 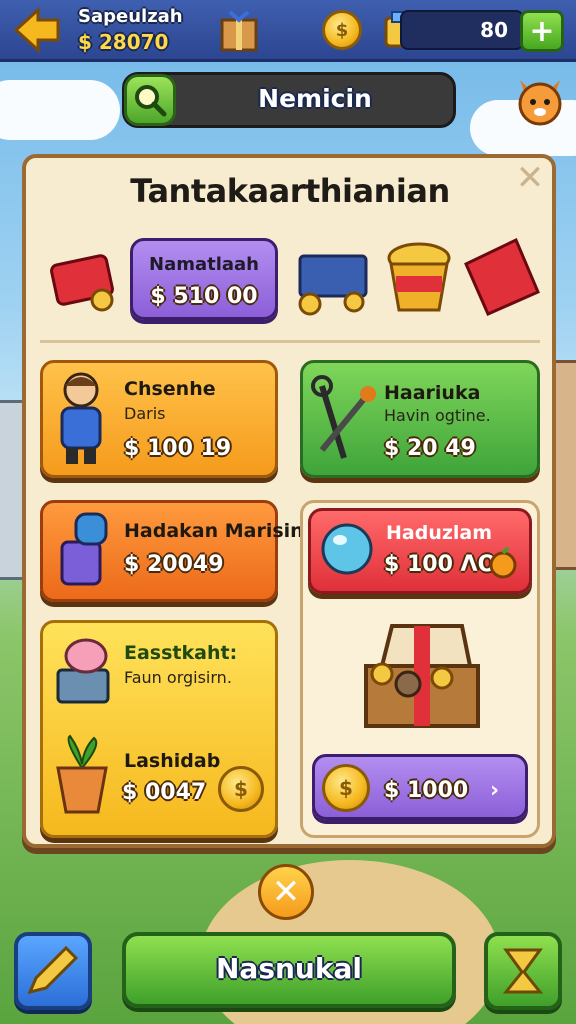 I want to click on plant-pot-icon, so click(x=82, y=775).